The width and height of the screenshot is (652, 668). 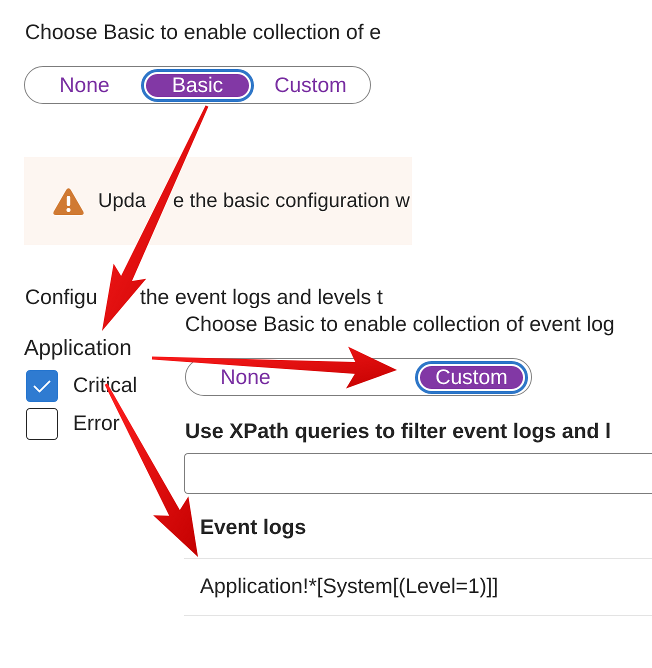 I want to click on warning-text: Upda, so click(x=122, y=201).